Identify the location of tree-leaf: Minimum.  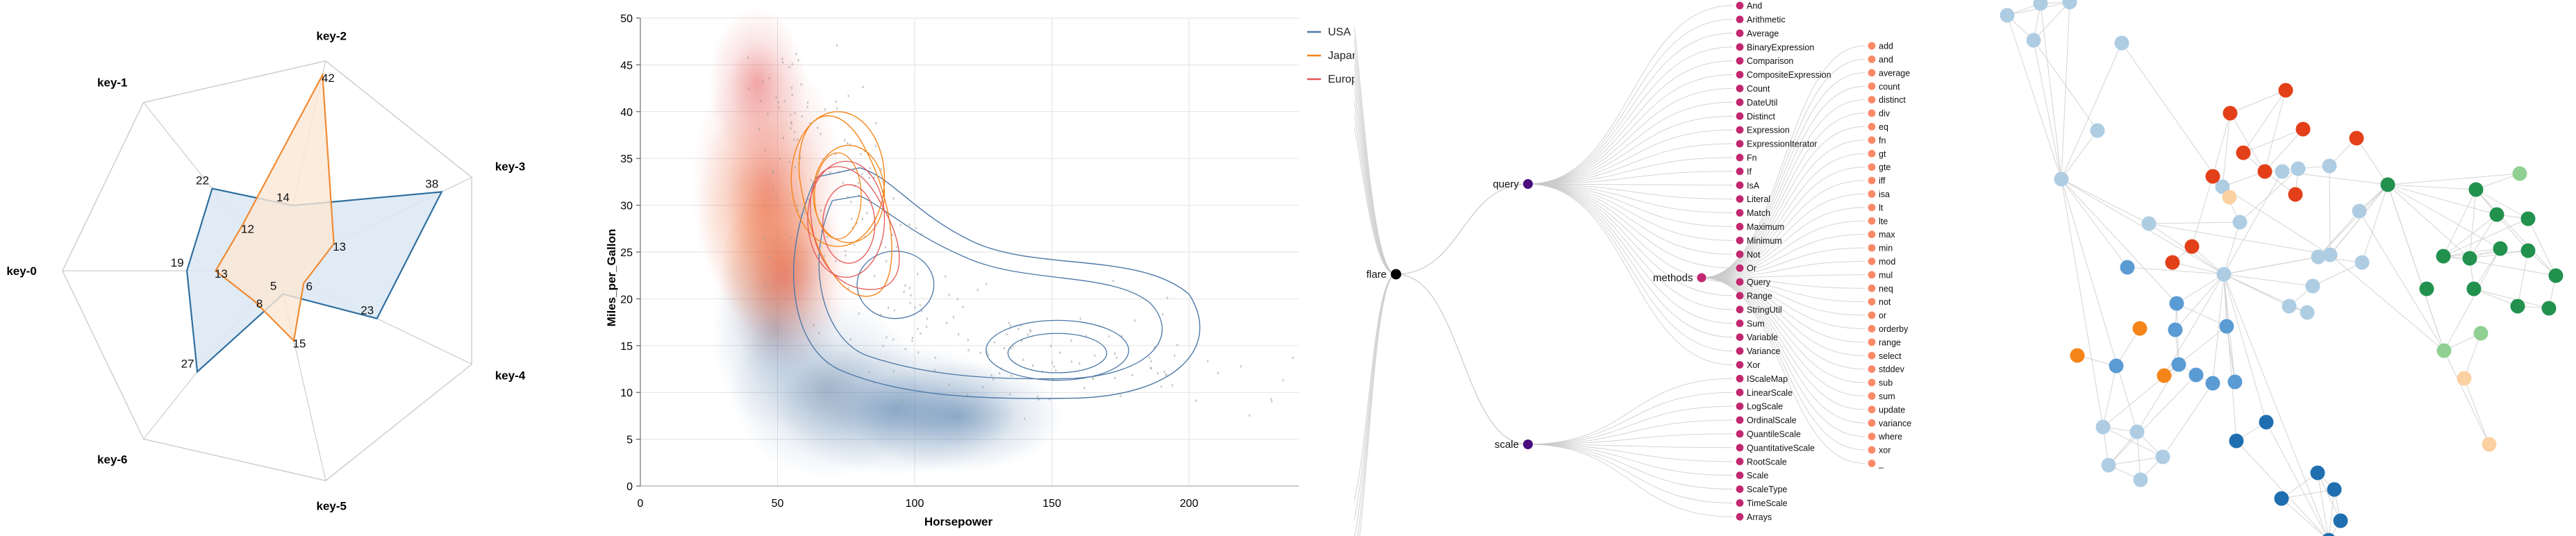
(1759, 241).